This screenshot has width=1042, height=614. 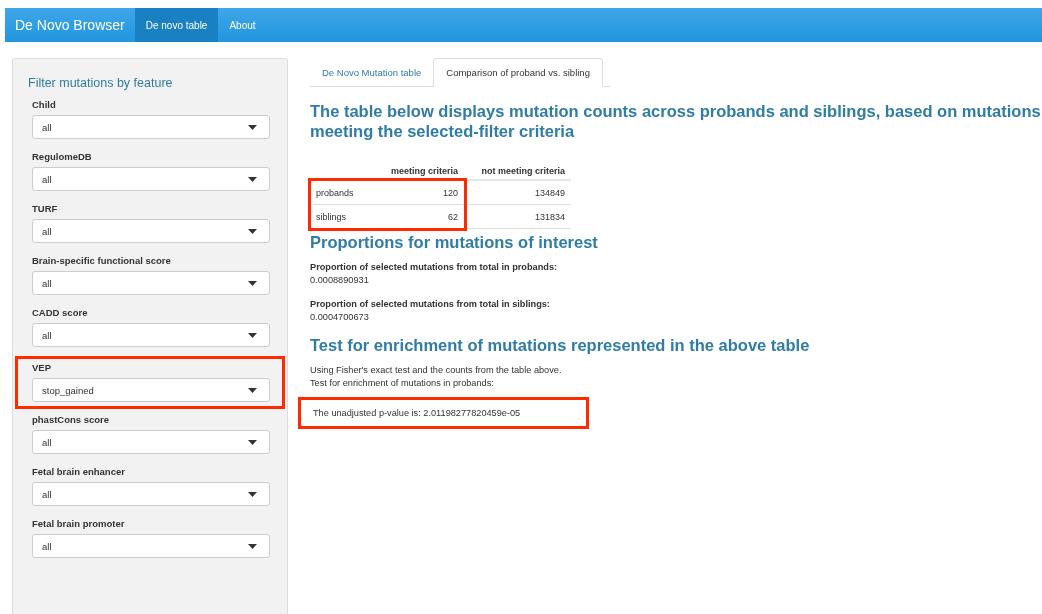 I want to click on nav-tab: De novo table, so click(x=176, y=25).